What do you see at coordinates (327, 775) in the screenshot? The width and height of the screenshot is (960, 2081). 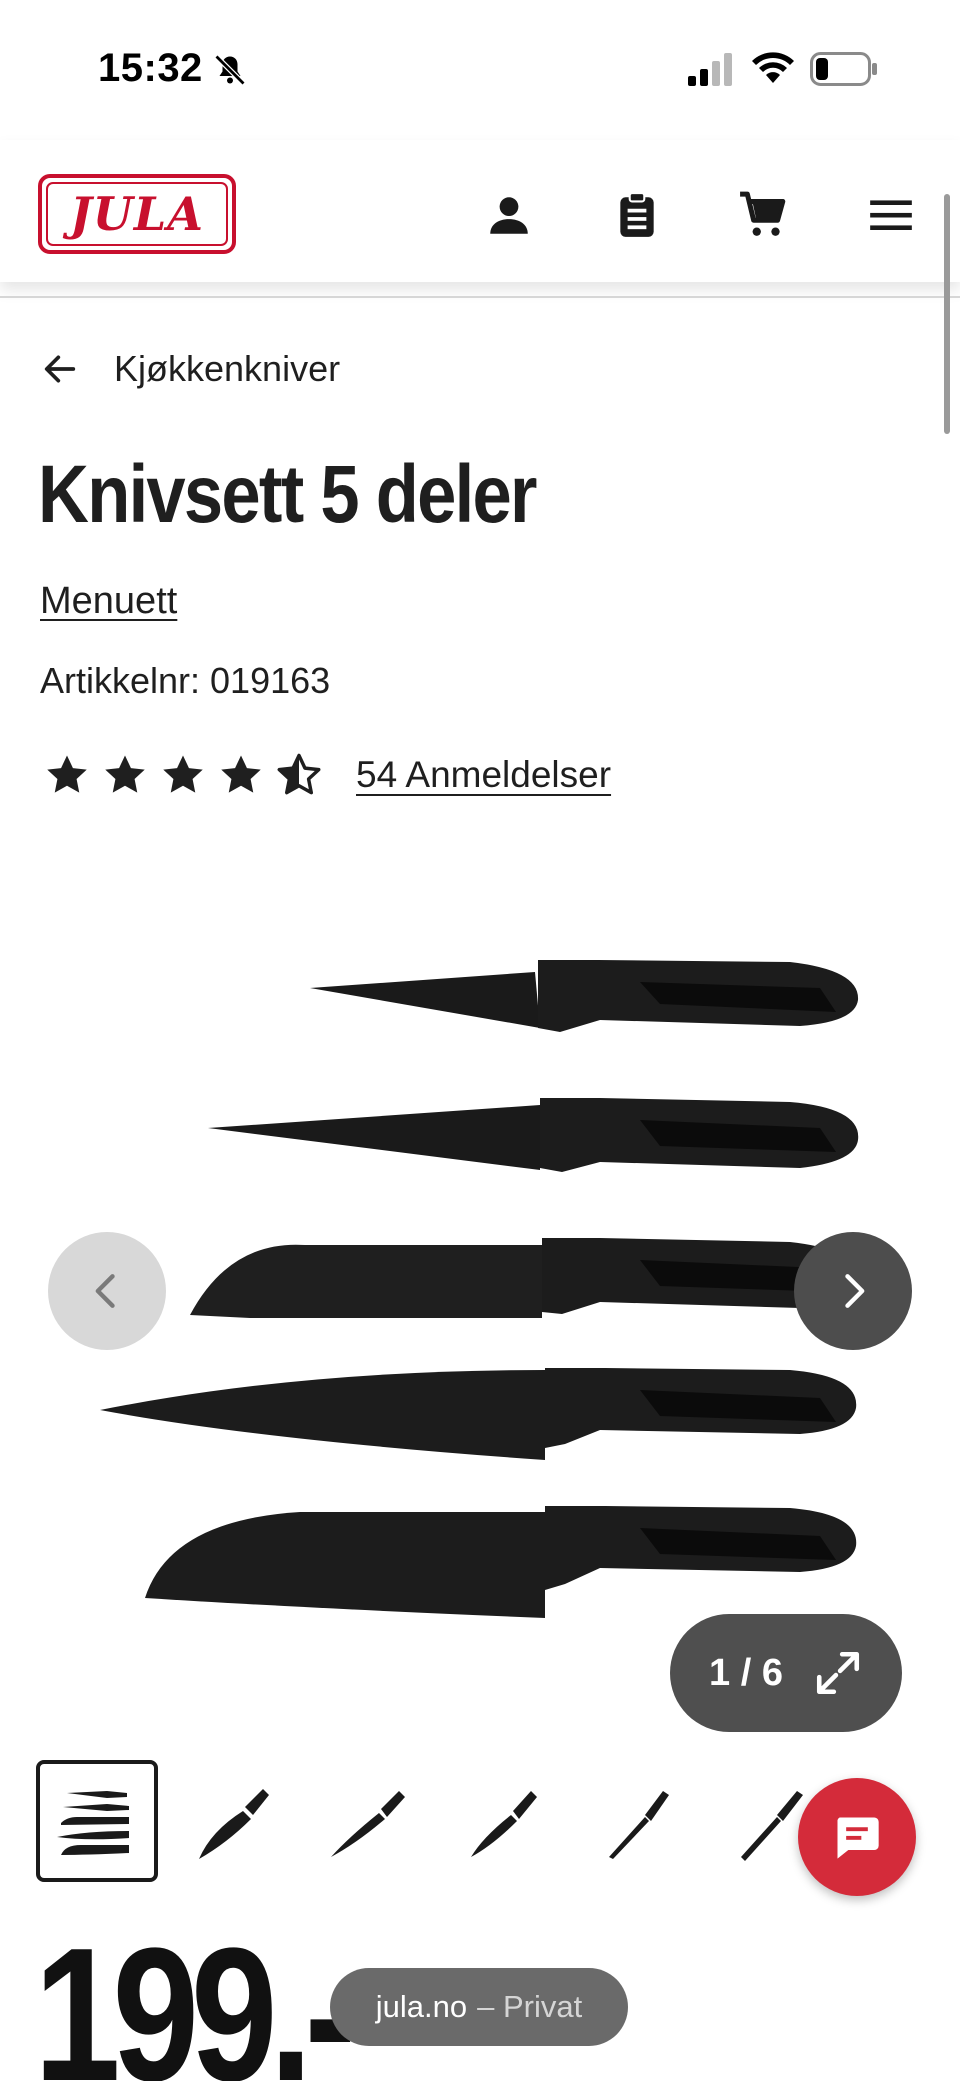 I see `rating-row: 54 Anmeldelser` at bounding box center [327, 775].